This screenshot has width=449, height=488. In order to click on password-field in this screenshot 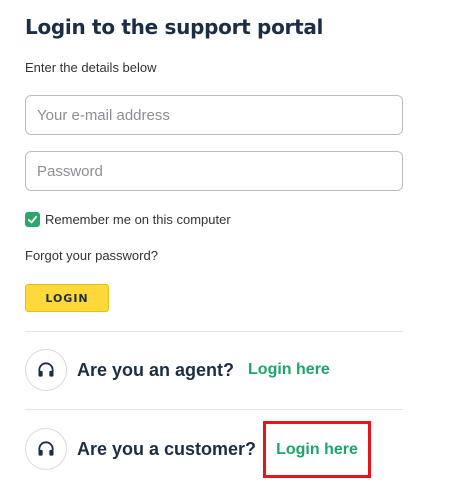, I will do `click(214, 171)`.